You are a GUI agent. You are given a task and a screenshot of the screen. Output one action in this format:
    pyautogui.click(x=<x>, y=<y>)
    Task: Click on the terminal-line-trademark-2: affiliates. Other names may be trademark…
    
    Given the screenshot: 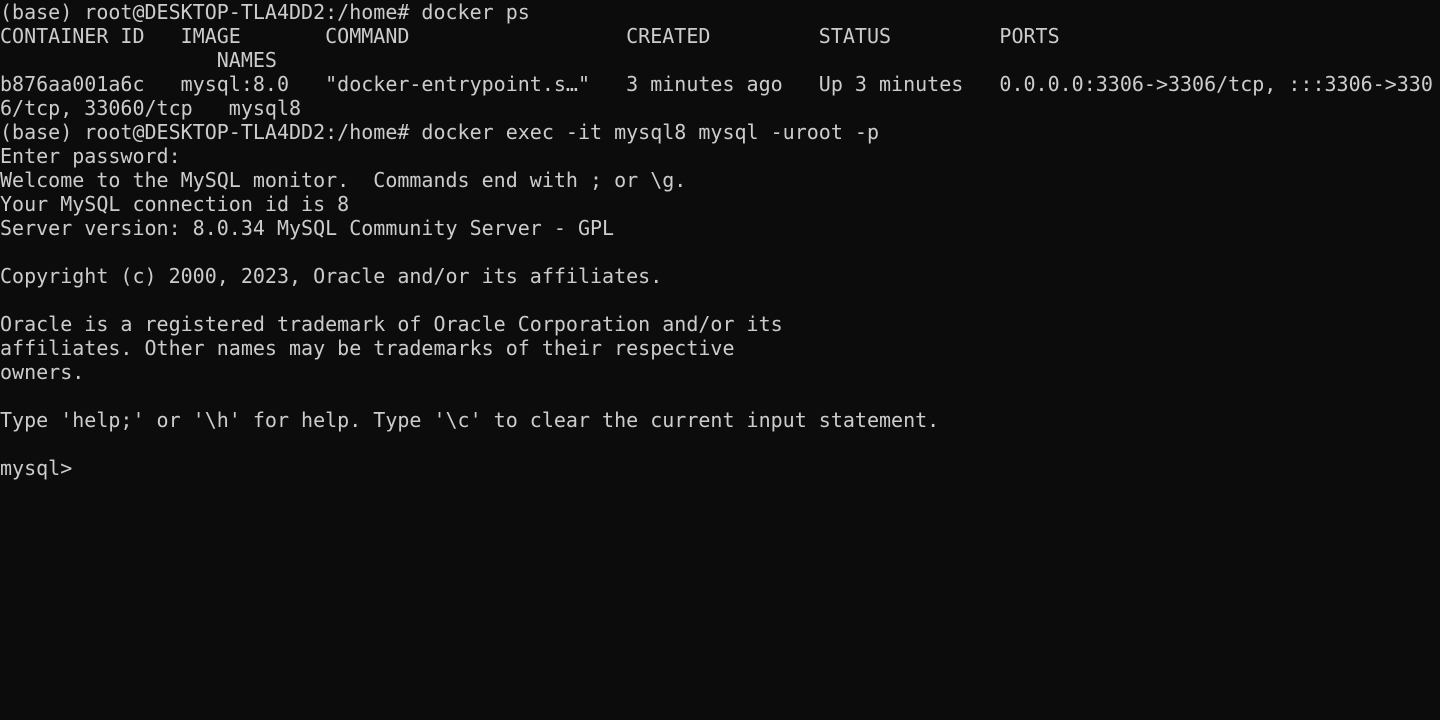 What is the action you would take?
    pyautogui.click(x=367, y=348)
    